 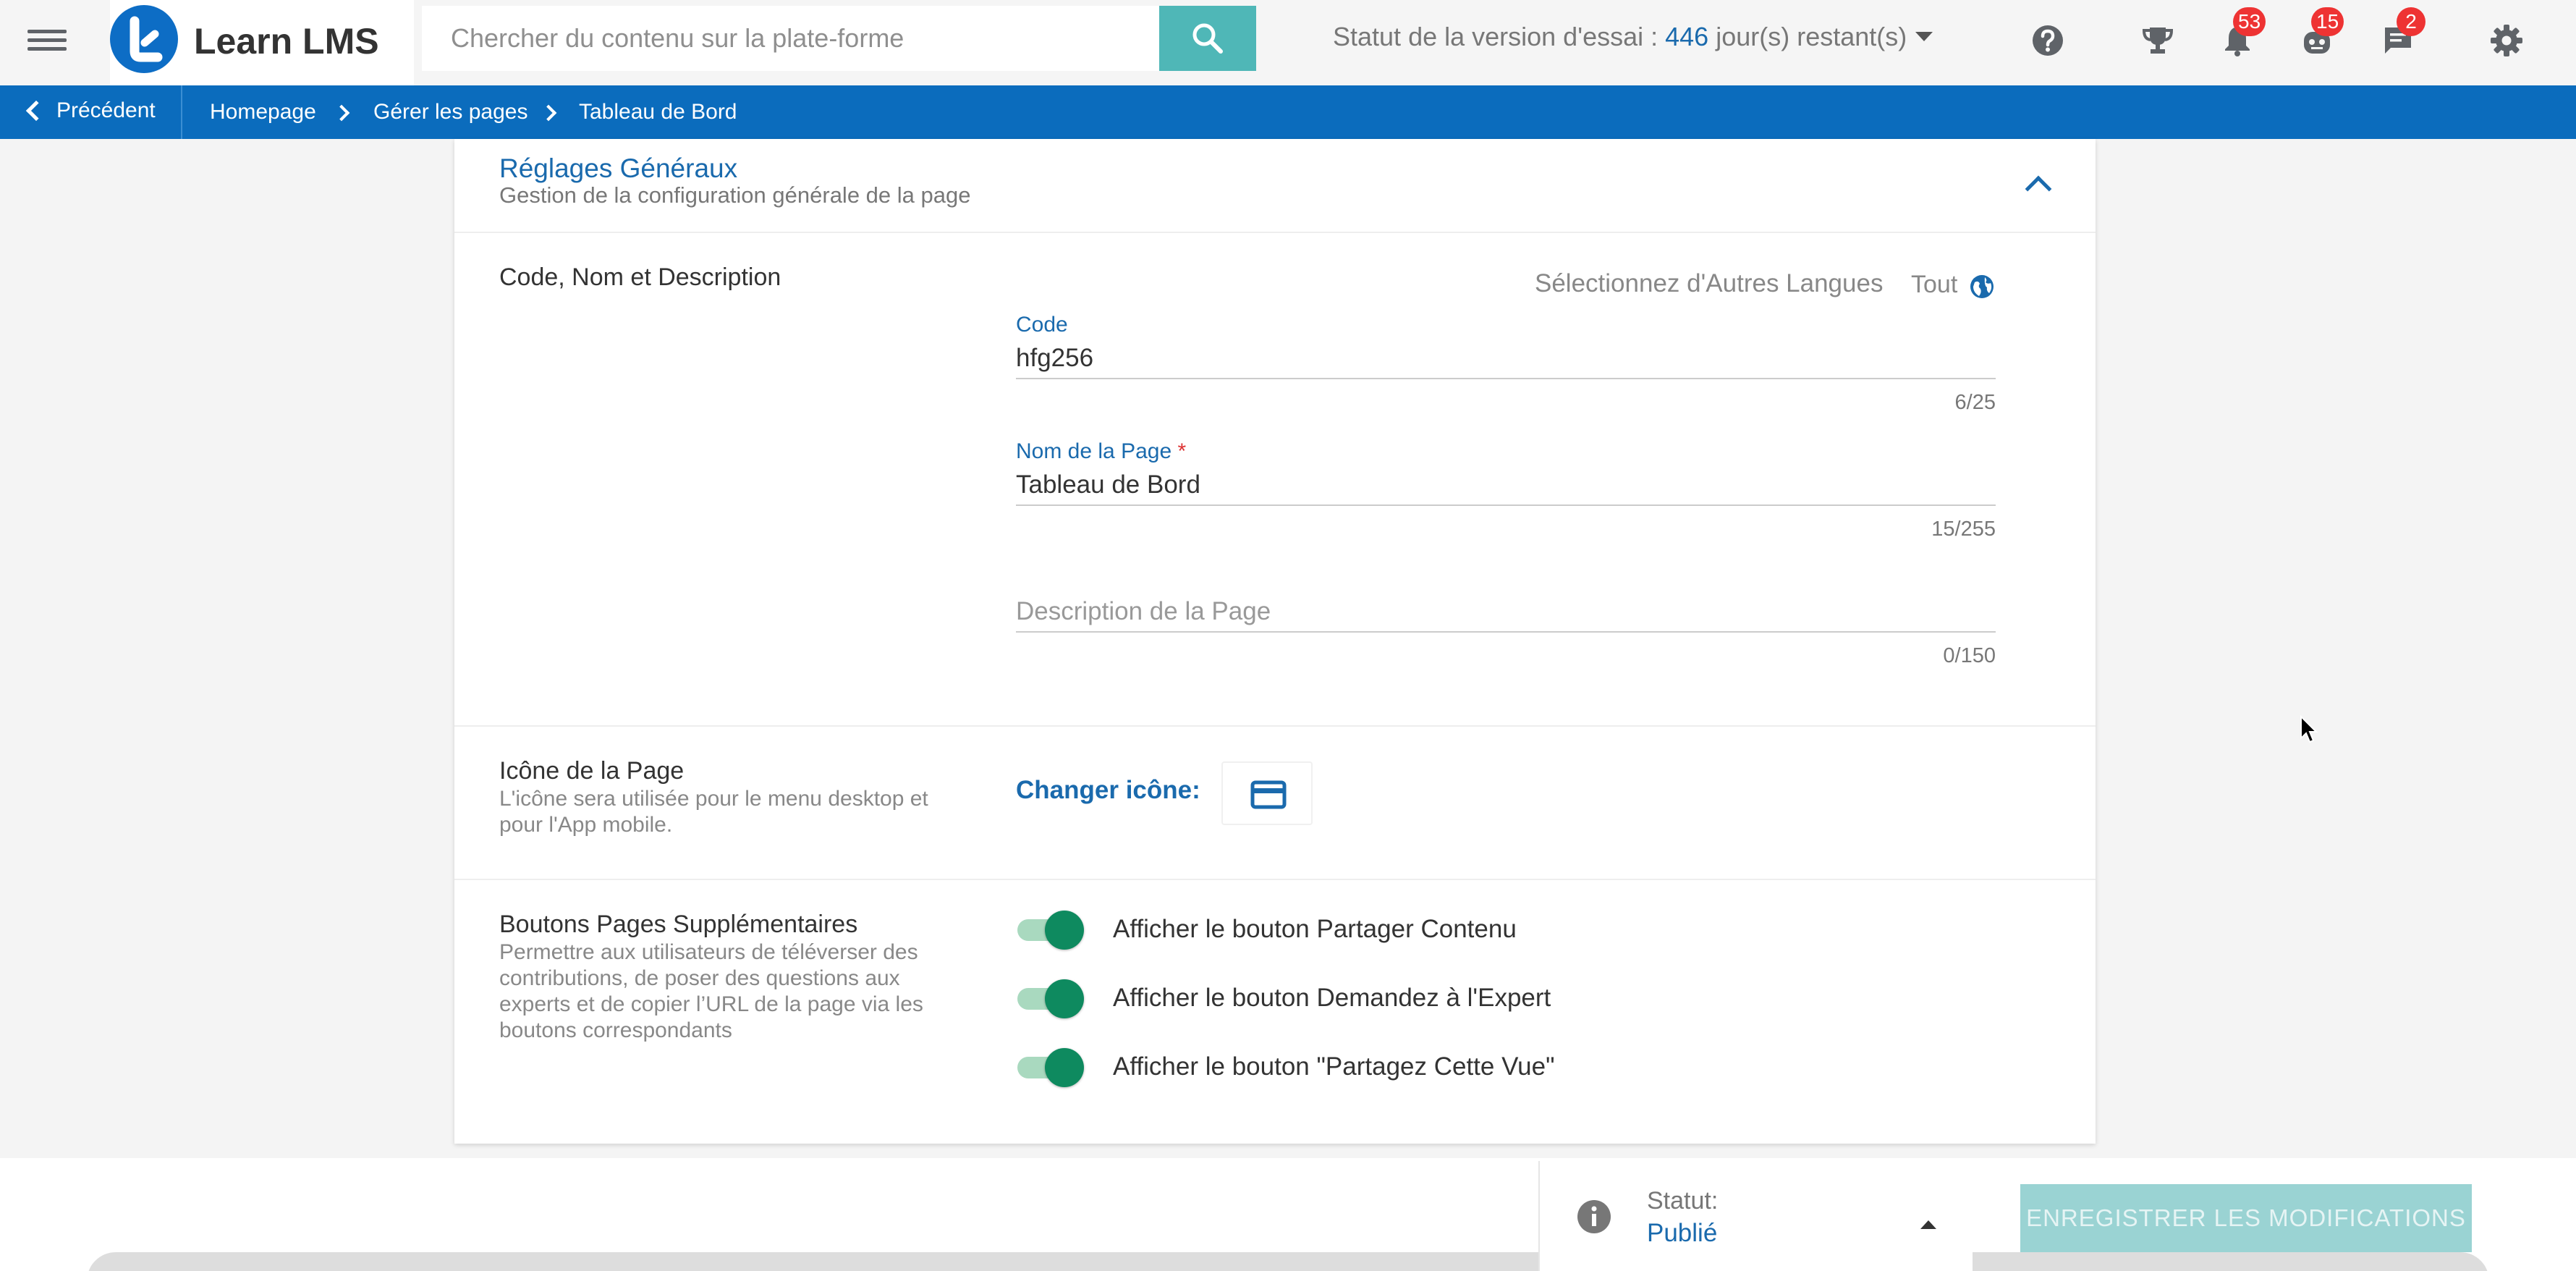 What do you see at coordinates (106, 110) in the screenshot?
I see `back-label: Précédent` at bounding box center [106, 110].